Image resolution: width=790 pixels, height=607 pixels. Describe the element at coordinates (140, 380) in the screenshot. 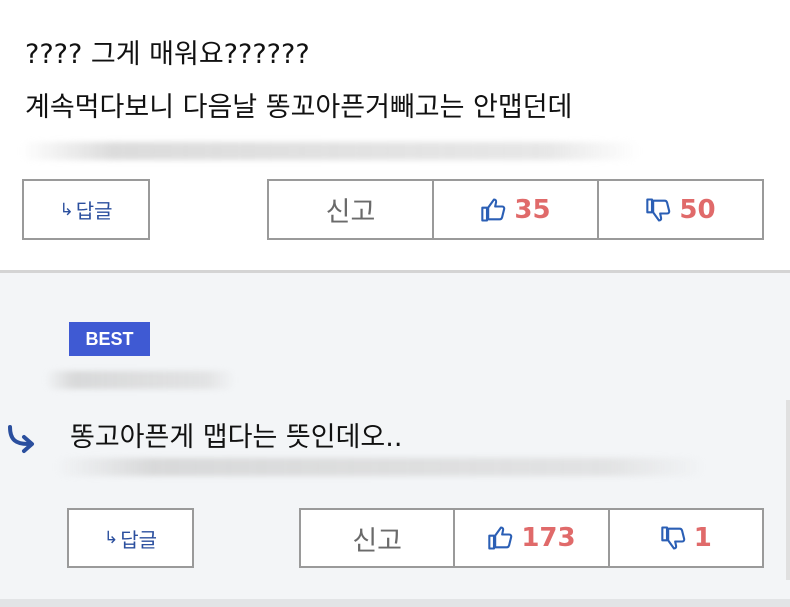

I see `blurred-author` at that location.